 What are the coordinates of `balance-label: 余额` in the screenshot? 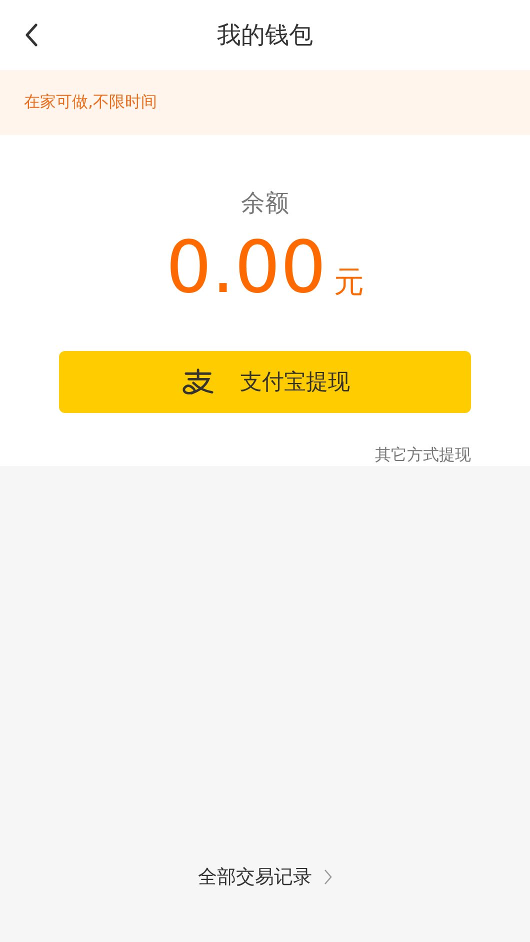 It's located at (265, 203).